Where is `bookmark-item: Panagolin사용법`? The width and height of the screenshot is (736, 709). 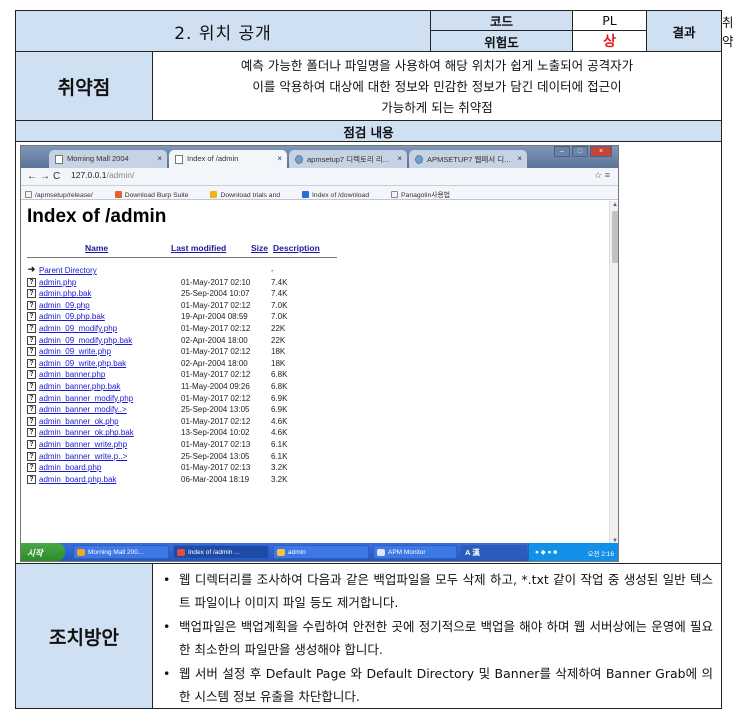
bookmark-item: Panagolin사용법 is located at coordinates (425, 195).